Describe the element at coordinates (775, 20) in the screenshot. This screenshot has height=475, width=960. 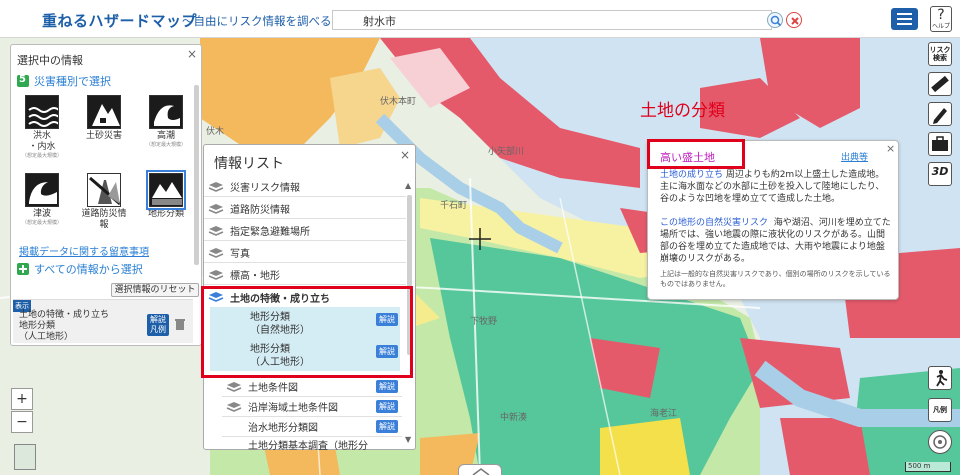
I see `search-button` at that location.